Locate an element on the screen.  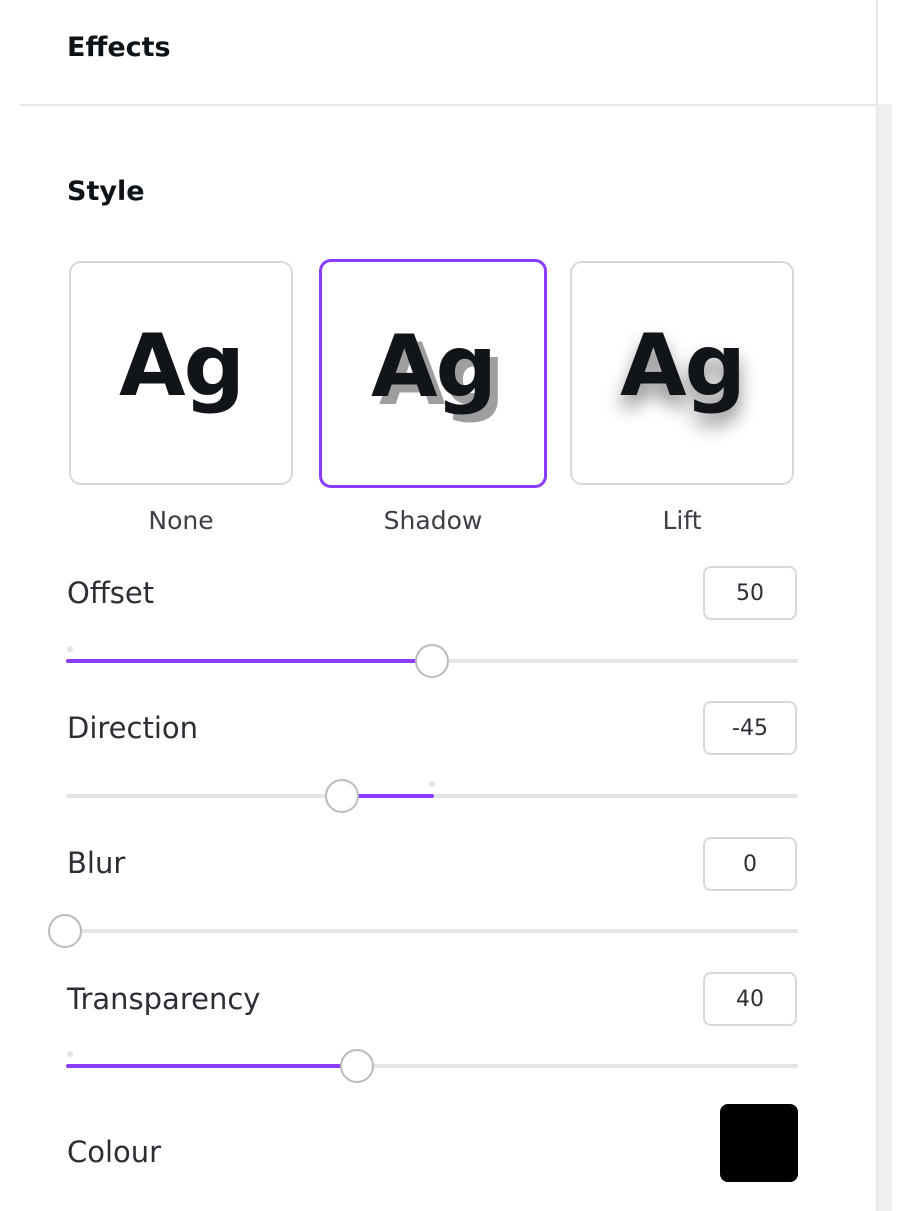
transparency-slider-fill is located at coordinates (212, 1066).